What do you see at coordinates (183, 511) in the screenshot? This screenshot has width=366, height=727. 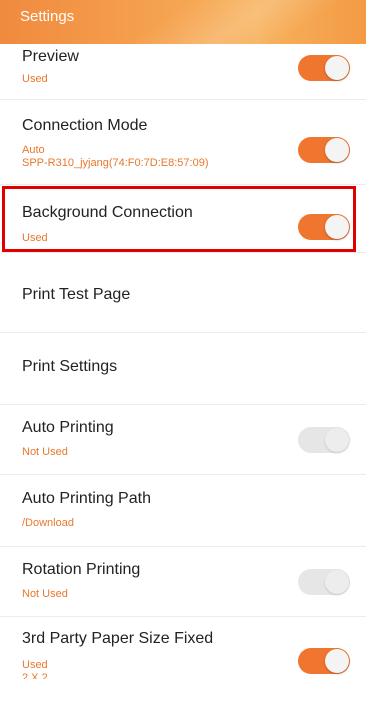 I see `setting-auto-printing-path: Auto Printing Path /Download` at bounding box center [183, 511].